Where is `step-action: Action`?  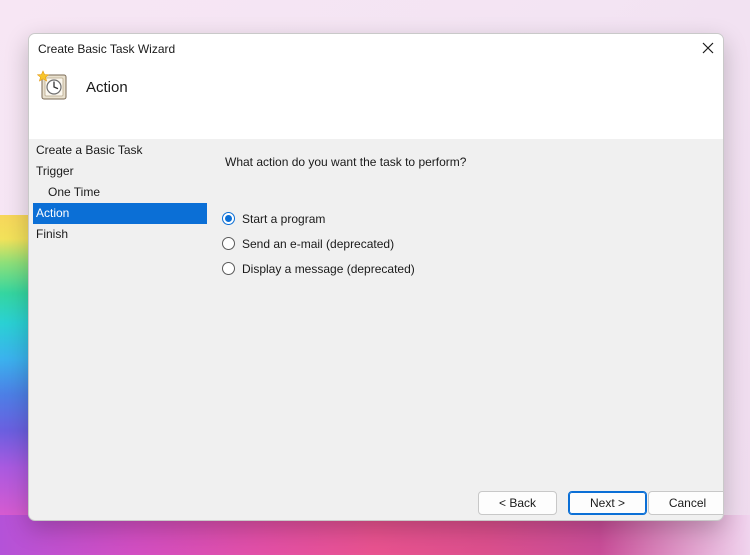
step-action: Action is located at coordinates (120, 213).